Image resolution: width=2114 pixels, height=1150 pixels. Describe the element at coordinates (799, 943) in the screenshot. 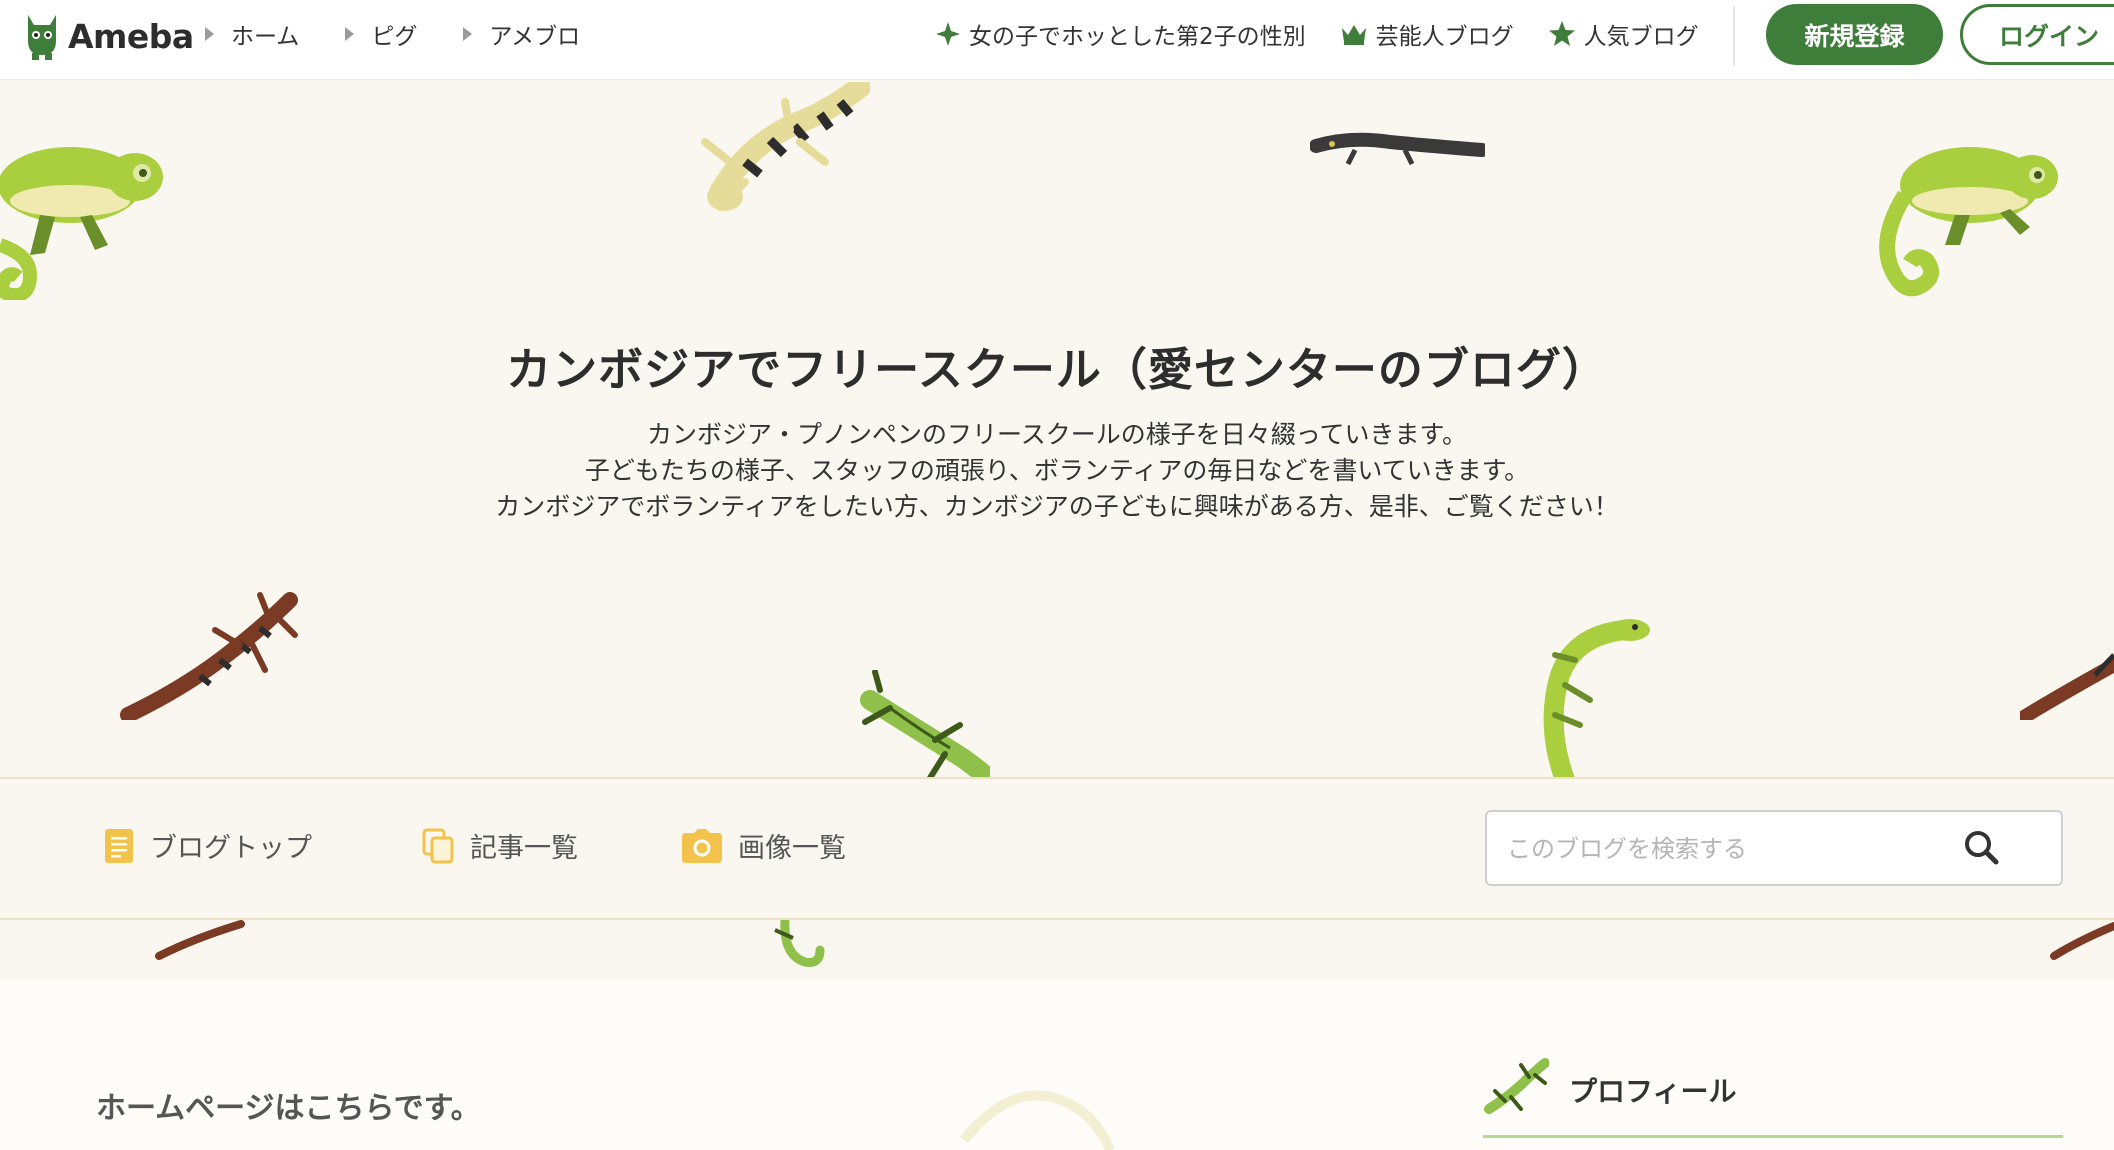

I see `lizard-tail-illustration` at that location.